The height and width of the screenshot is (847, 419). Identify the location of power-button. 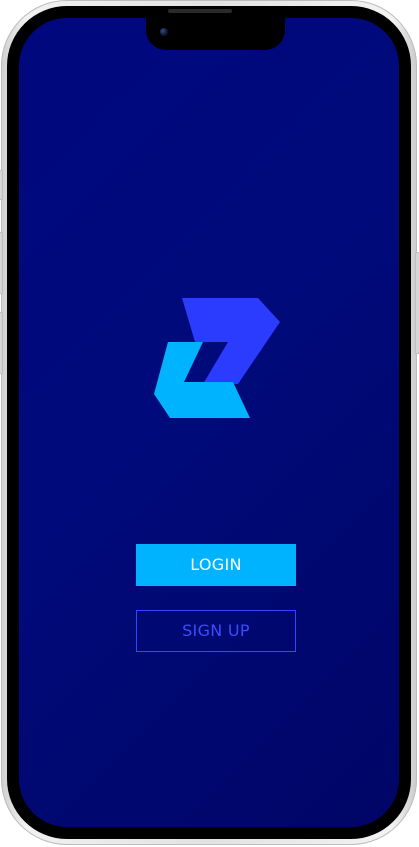
(417, 303).